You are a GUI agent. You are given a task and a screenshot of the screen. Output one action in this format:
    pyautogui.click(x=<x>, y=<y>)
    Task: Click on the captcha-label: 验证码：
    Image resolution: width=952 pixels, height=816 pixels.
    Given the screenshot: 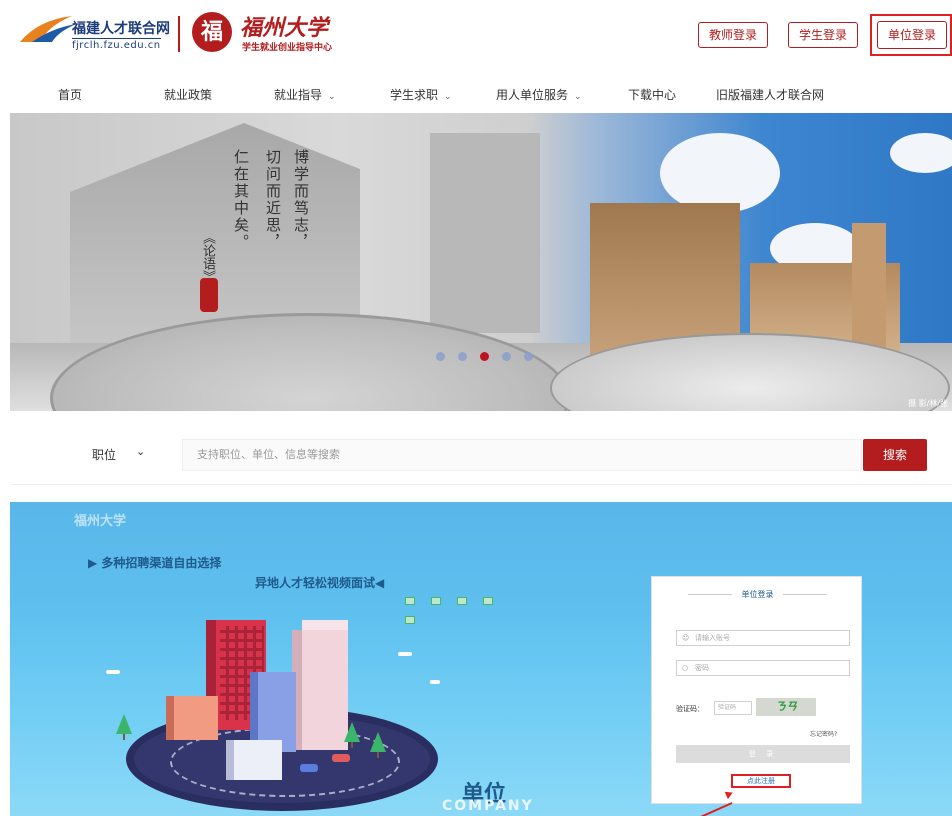 What is the action you would take?
    pyautogui.click(x=690, y=709)
    